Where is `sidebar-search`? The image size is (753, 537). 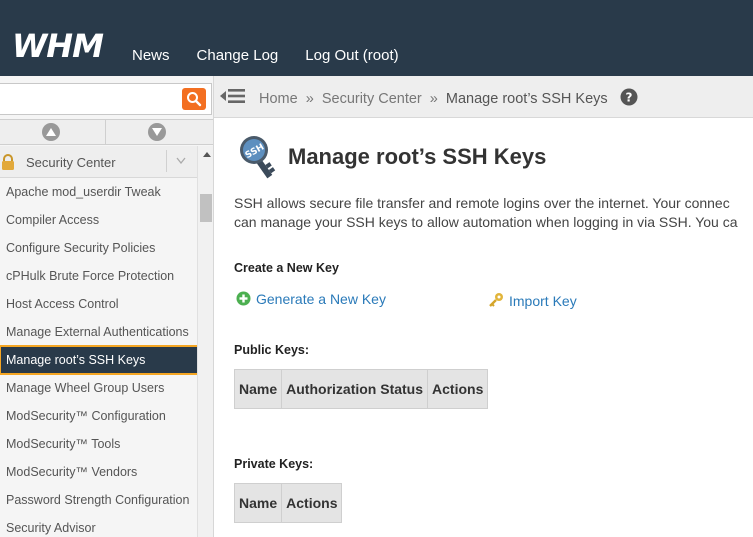
sidebar-search is located at coordinates (106, 98).